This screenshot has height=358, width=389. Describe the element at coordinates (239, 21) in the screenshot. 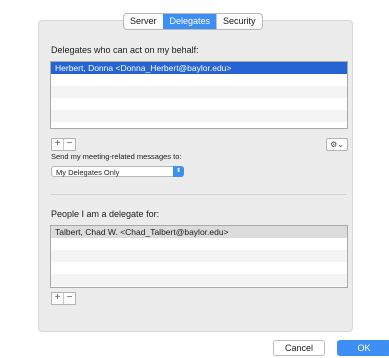

I see `tab-security: Security` at that location.